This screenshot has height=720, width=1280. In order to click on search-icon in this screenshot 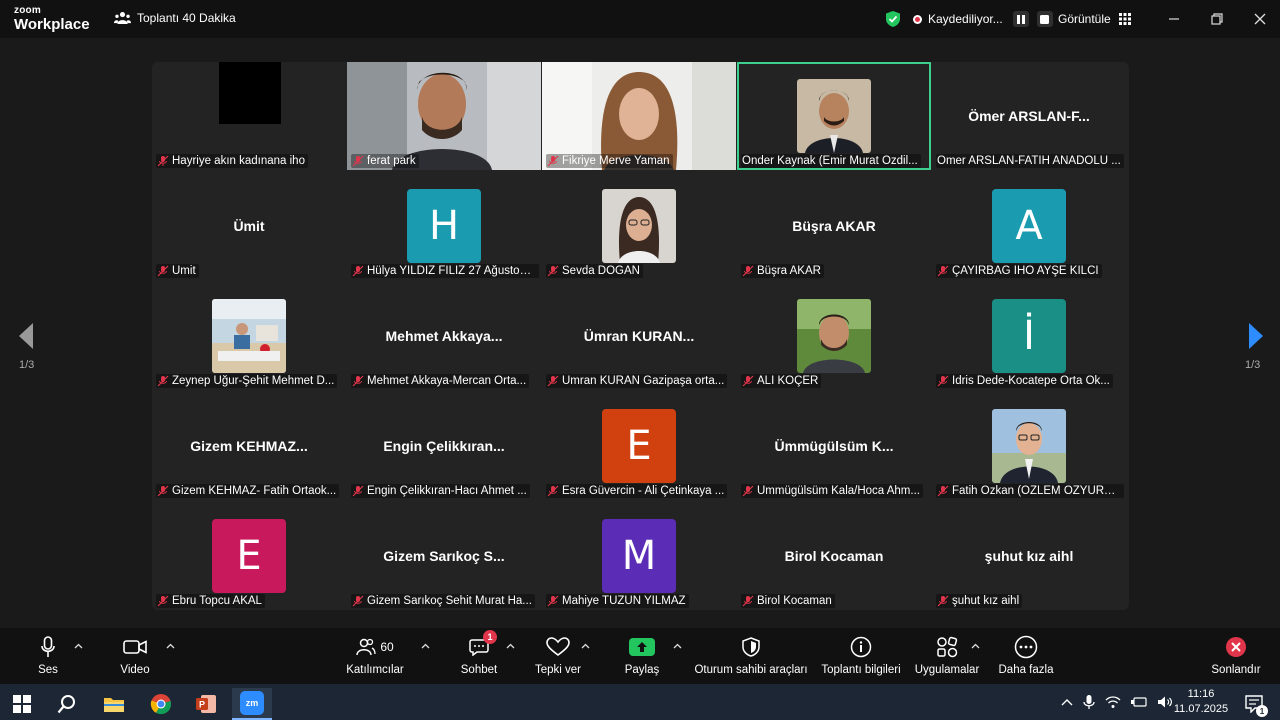, I will do `click(66, 704)`.